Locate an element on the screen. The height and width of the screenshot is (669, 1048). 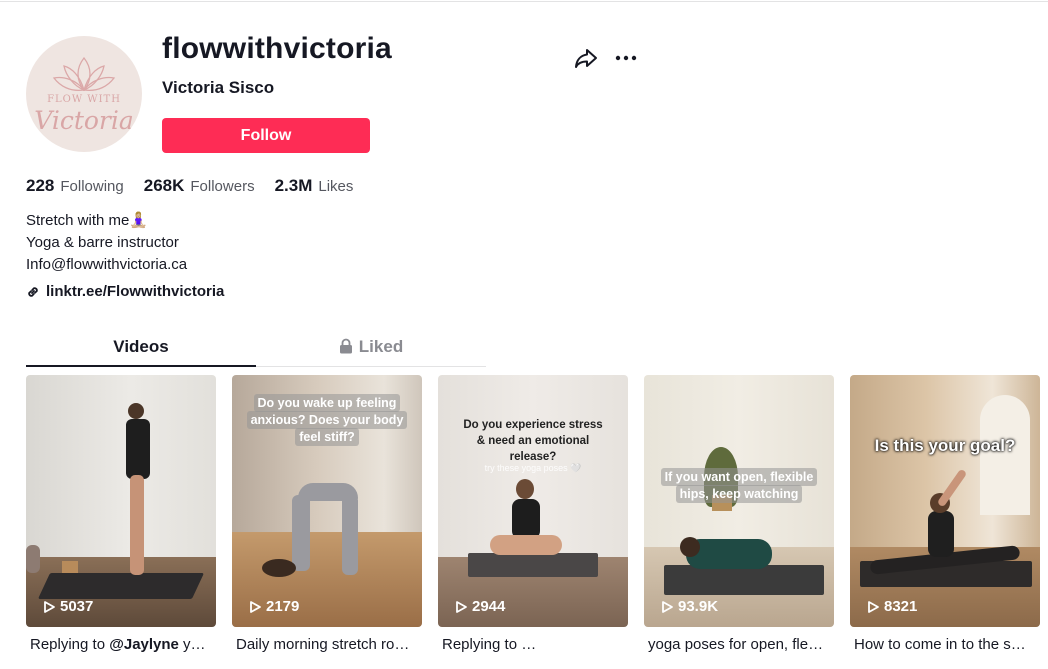
bio-line-2: Yoga & barre instructor is located at coordinates (102, 242).